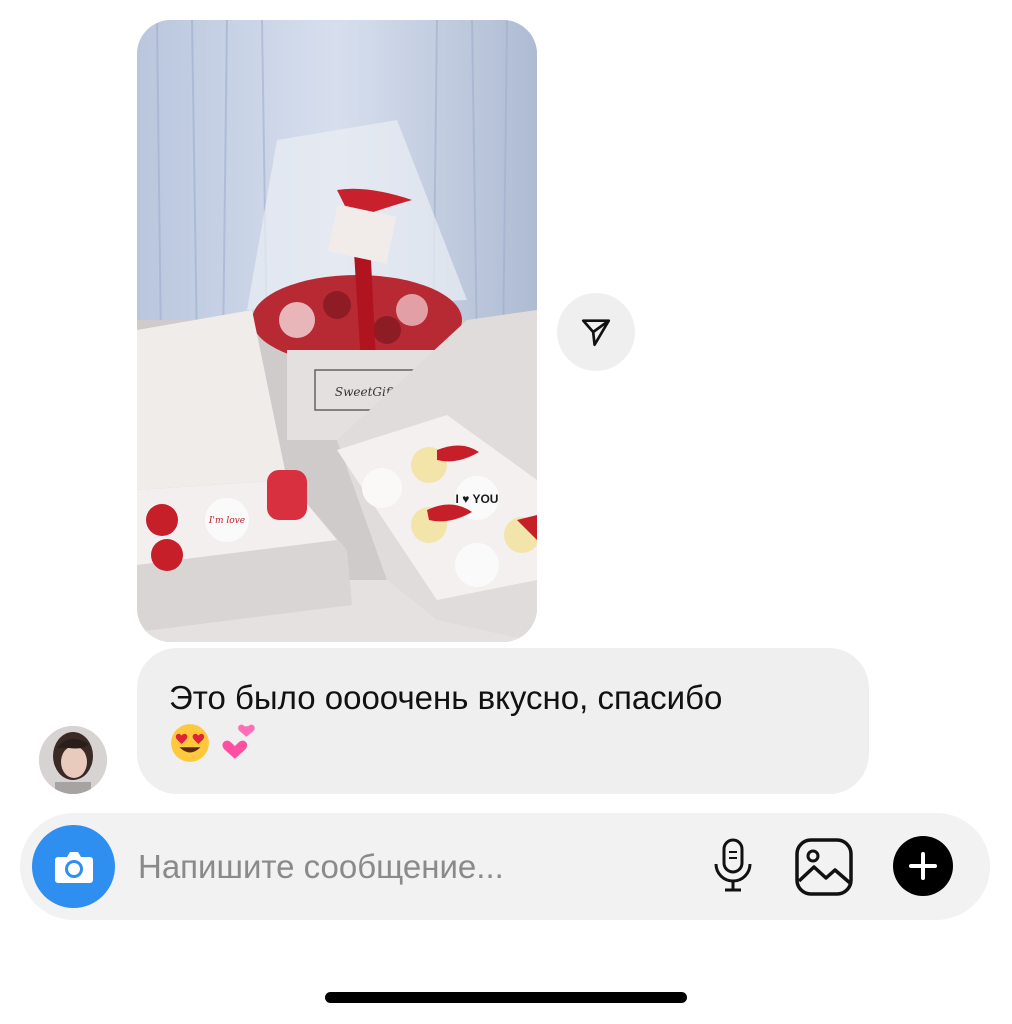 The width and height of the screenshot is (1012, 1024). Describe the element at coordinates (226, 521) in the screenshot. I see `macaron-text: I'm love` at that location.